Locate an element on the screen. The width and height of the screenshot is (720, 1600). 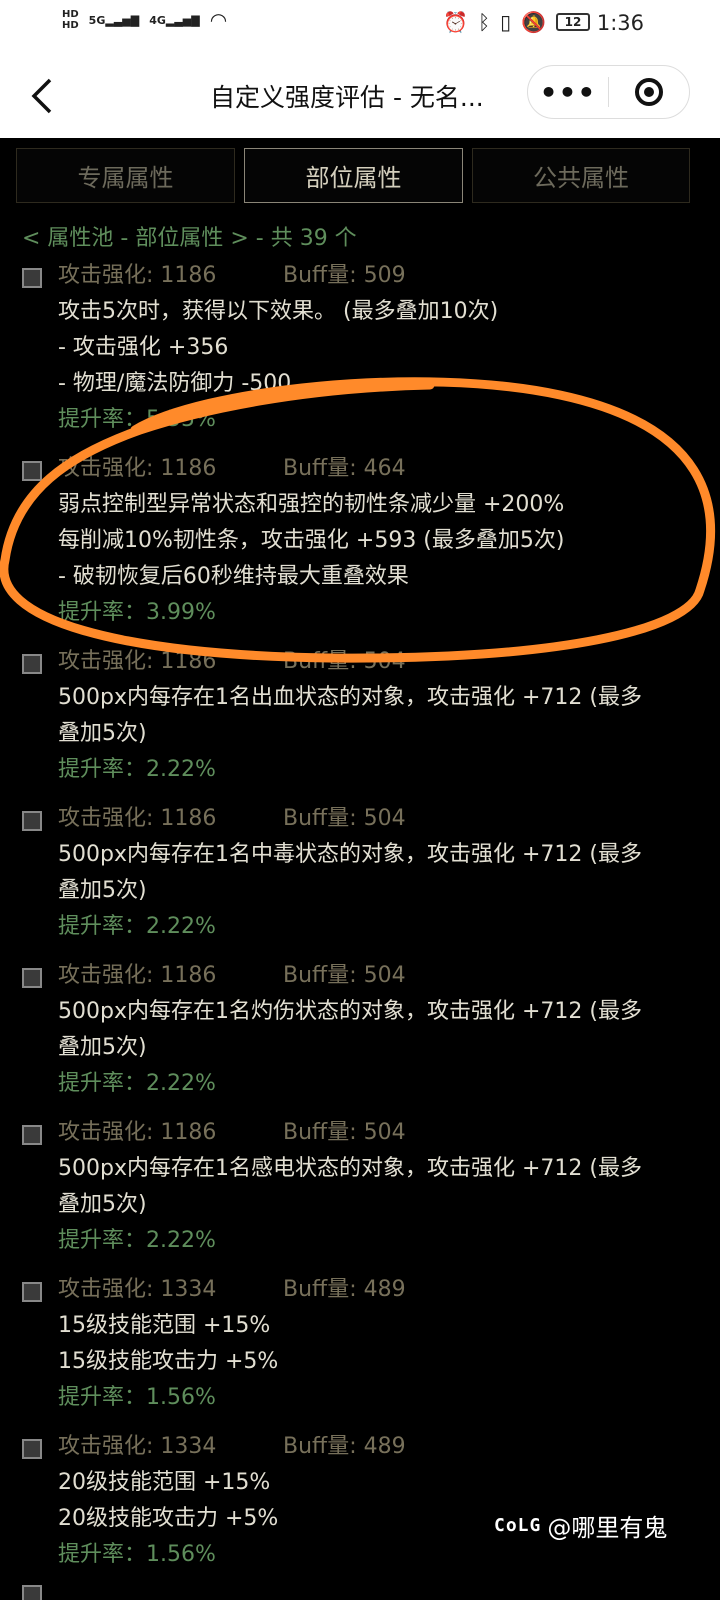
item-stats: 攻击强化: 1186 Buff量: 509 is located at coordinates (380, 278).